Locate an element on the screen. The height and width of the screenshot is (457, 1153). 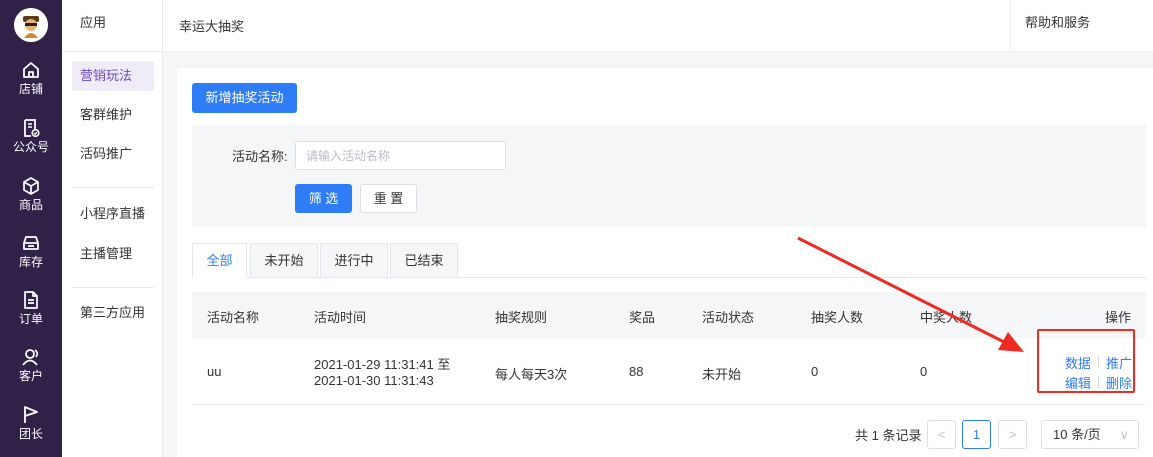
chevron-right-icon: > is located at coordinates (1012, 434).